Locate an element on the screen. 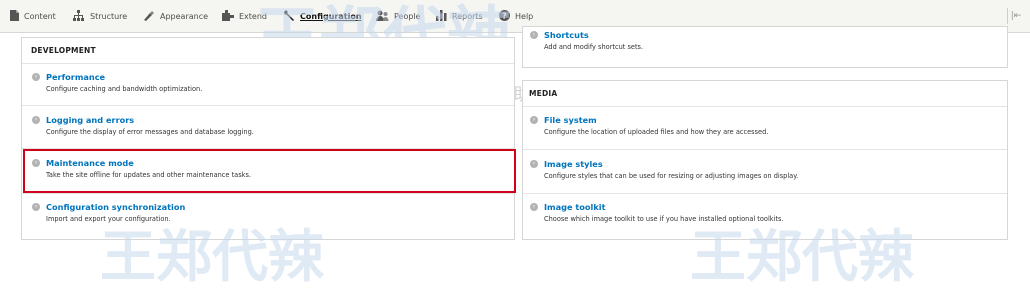 The width and height of the screenshot is (1030, 293). toolbar-item-configuration: Configuration is located at coordinates (322, 16).